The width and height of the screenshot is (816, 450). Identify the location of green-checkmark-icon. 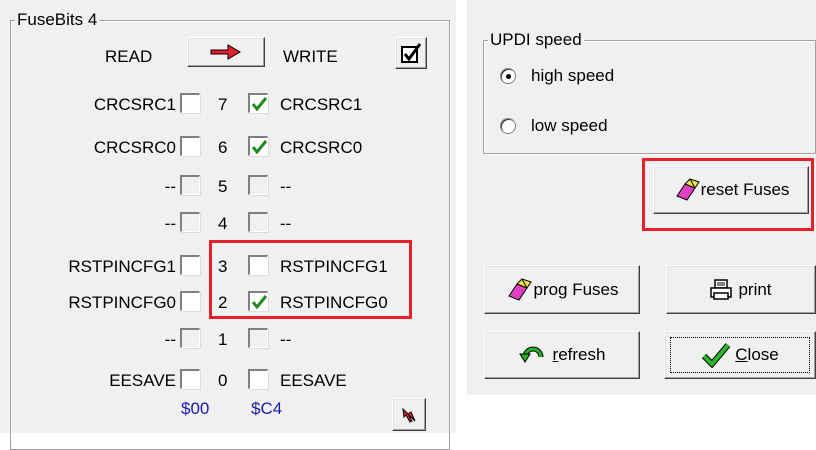
(716, 355).